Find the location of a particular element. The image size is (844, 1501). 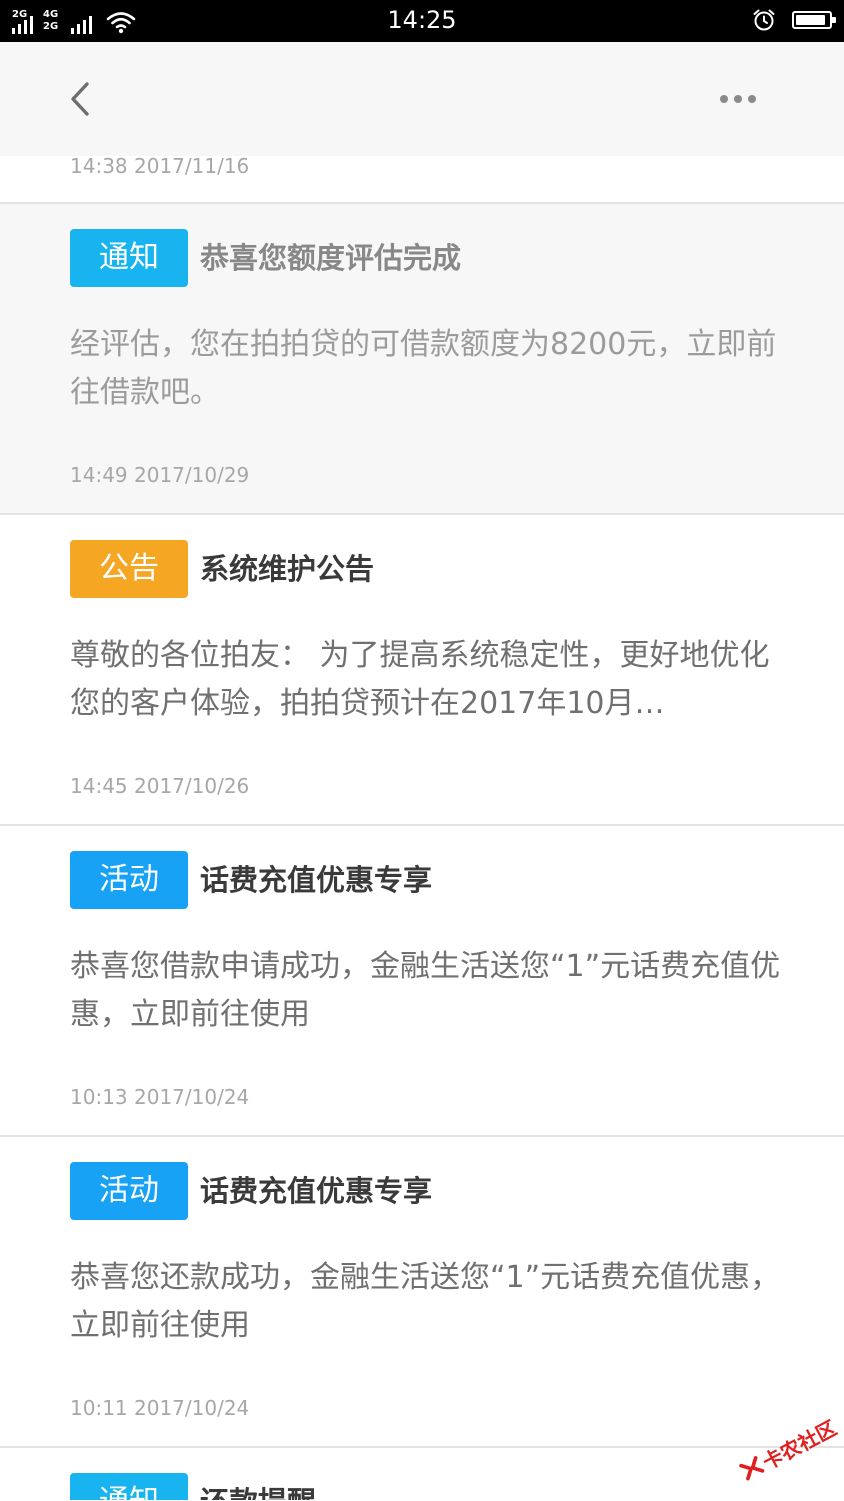

status-bar-time: 14:25 is located at coordinates (422, 20).